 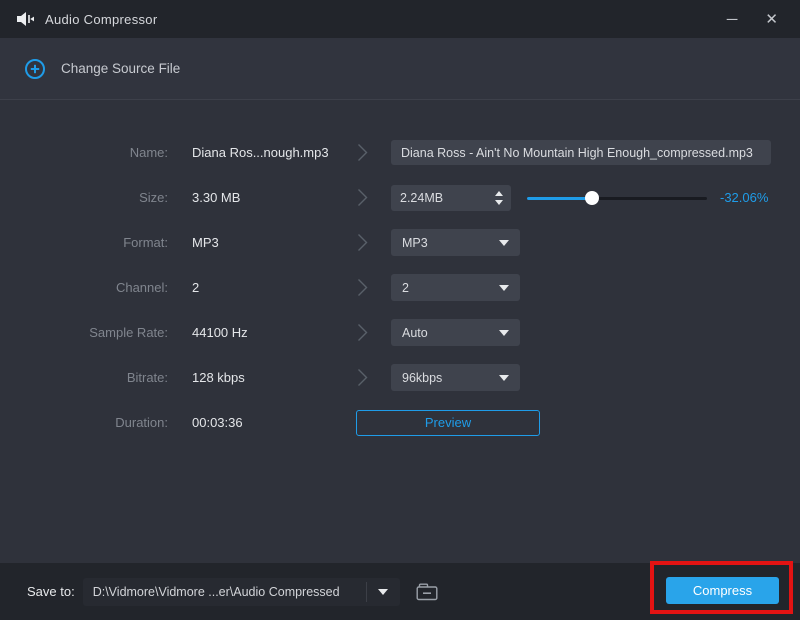 I want to click on bitrate-control-zone: 96kbps, so click(x=595, y=377).